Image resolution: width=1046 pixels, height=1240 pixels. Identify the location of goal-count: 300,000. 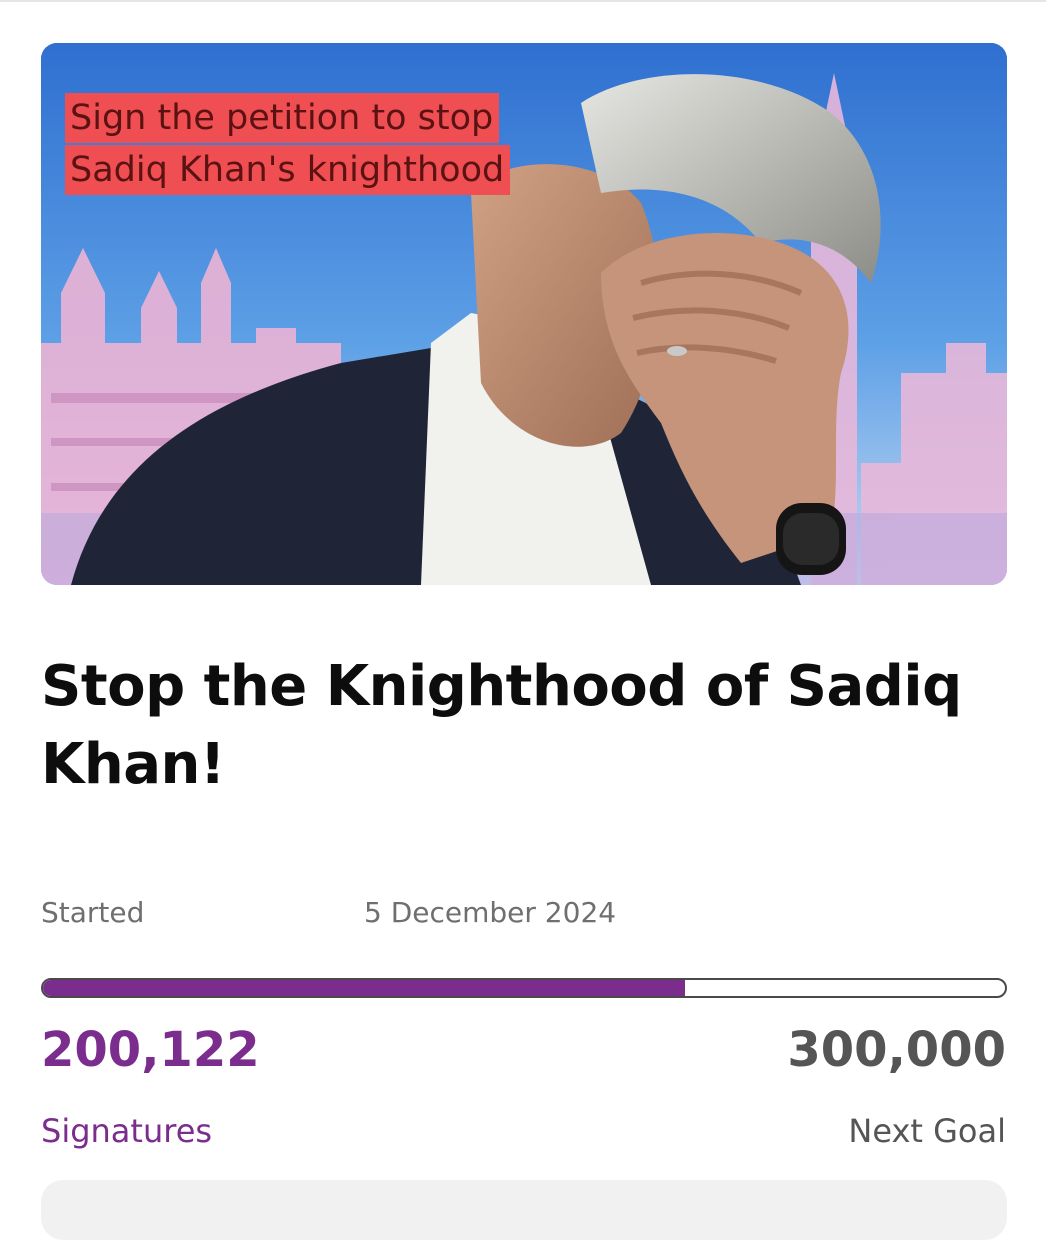
(896, 1050).